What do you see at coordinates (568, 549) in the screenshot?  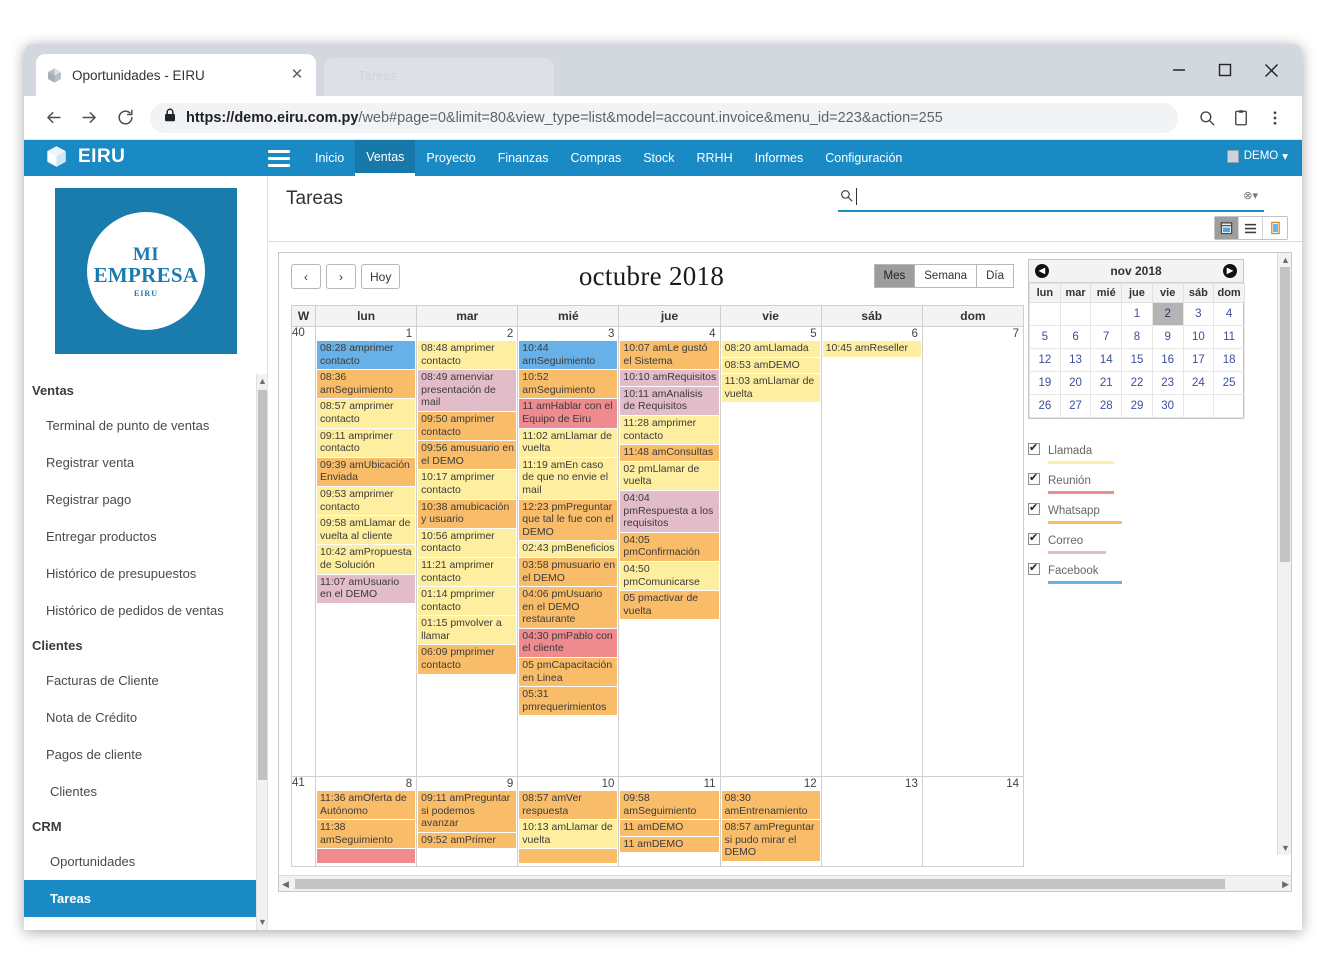 I see `calendar-event: 02:43 pmBeneficios` at bounding box center [568, 549].